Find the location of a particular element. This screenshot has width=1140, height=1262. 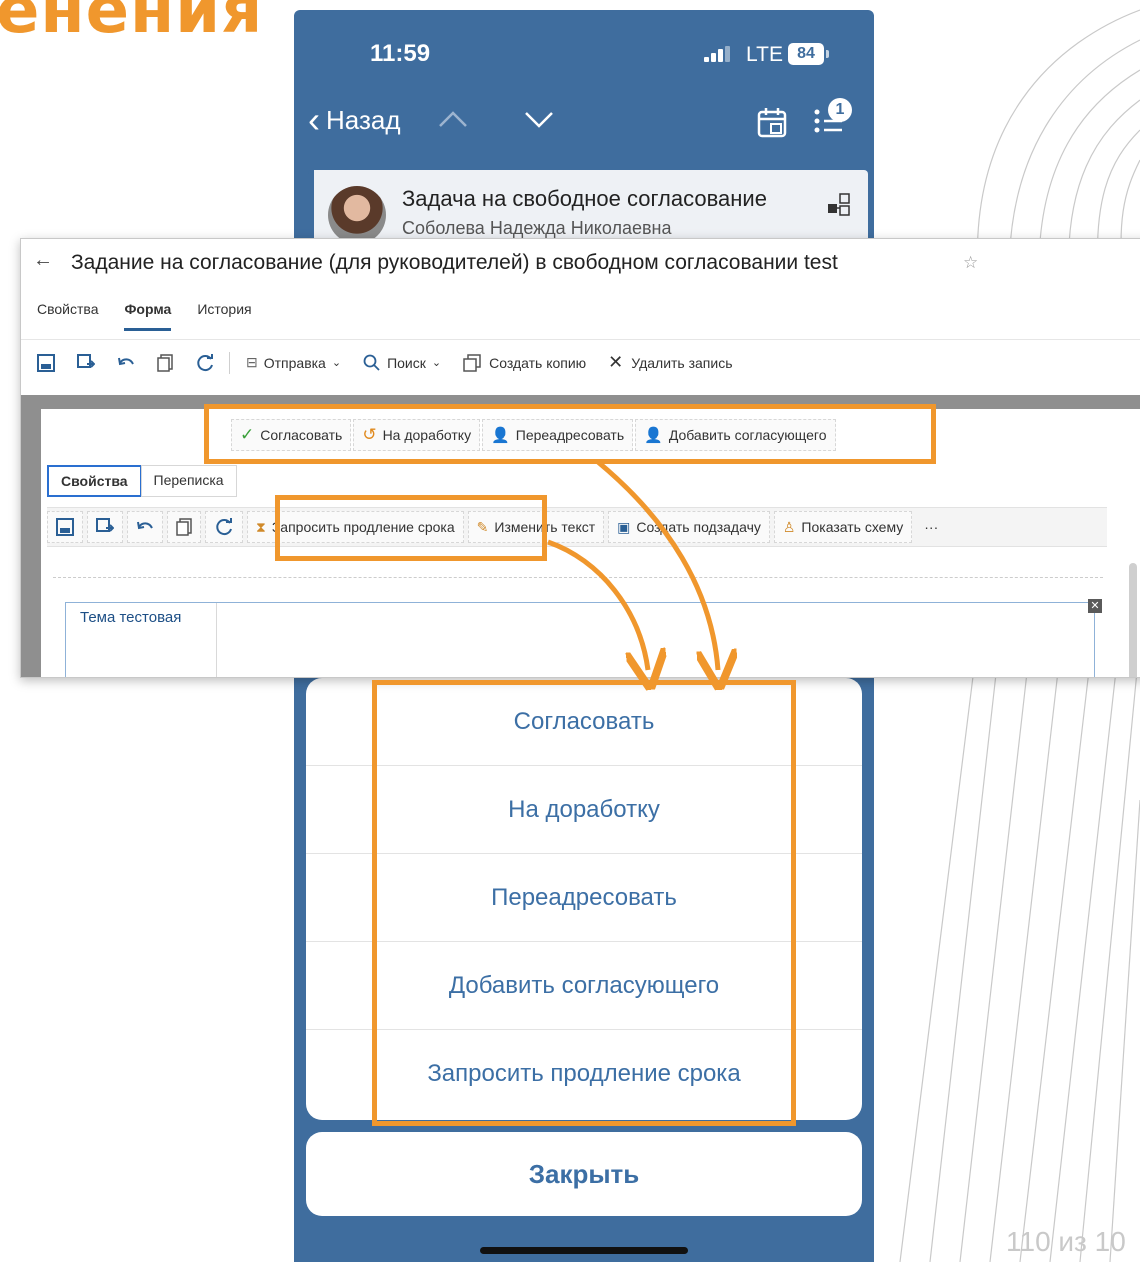

subtask-icon: ▣ is located at coordinates (624, 526).